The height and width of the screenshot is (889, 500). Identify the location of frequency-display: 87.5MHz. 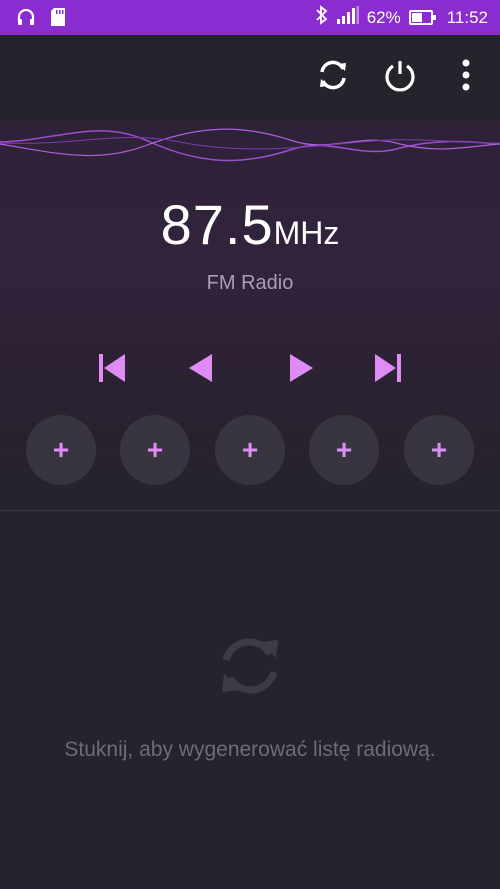
(250, 224).